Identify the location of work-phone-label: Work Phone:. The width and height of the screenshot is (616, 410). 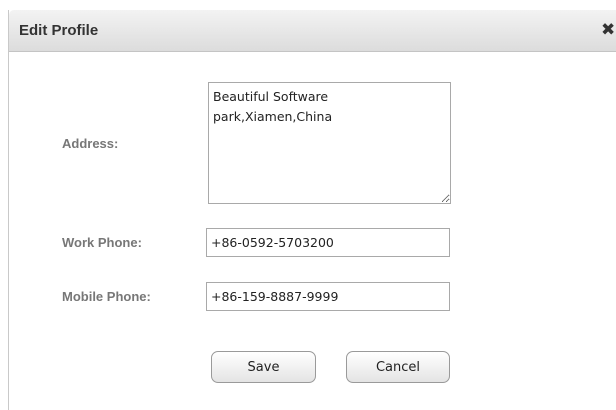
(102, 242).